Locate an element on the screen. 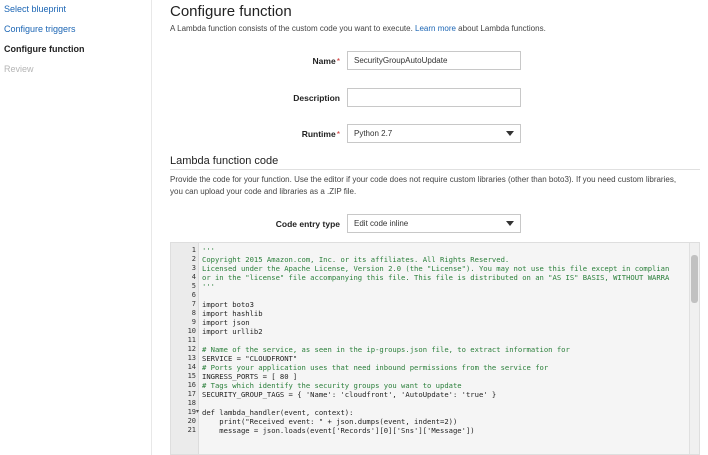  line-number: 6 is located at coordinates (193, 295).